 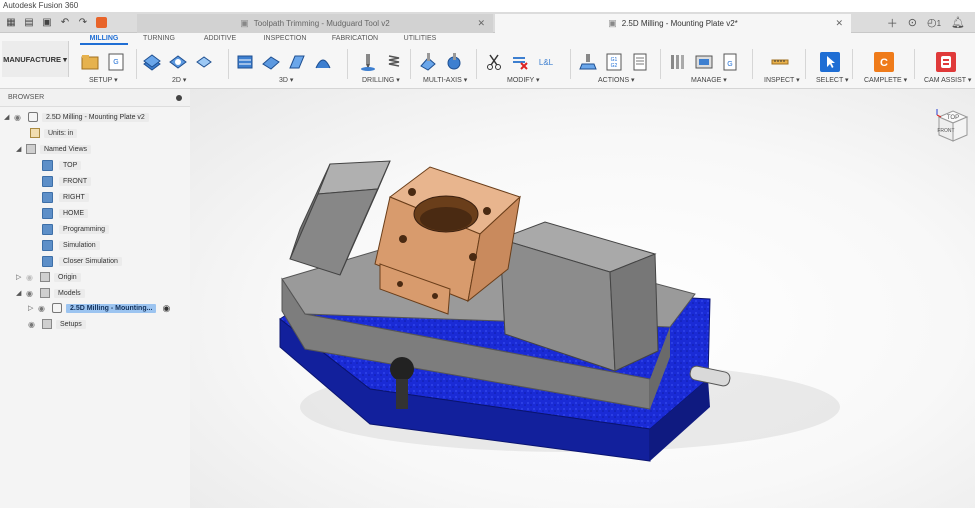 What do you see at coordinates (355, 39) in the screenshot?
I see `tab-fabrication: FABRICATION` at bounding box center [355, 39].